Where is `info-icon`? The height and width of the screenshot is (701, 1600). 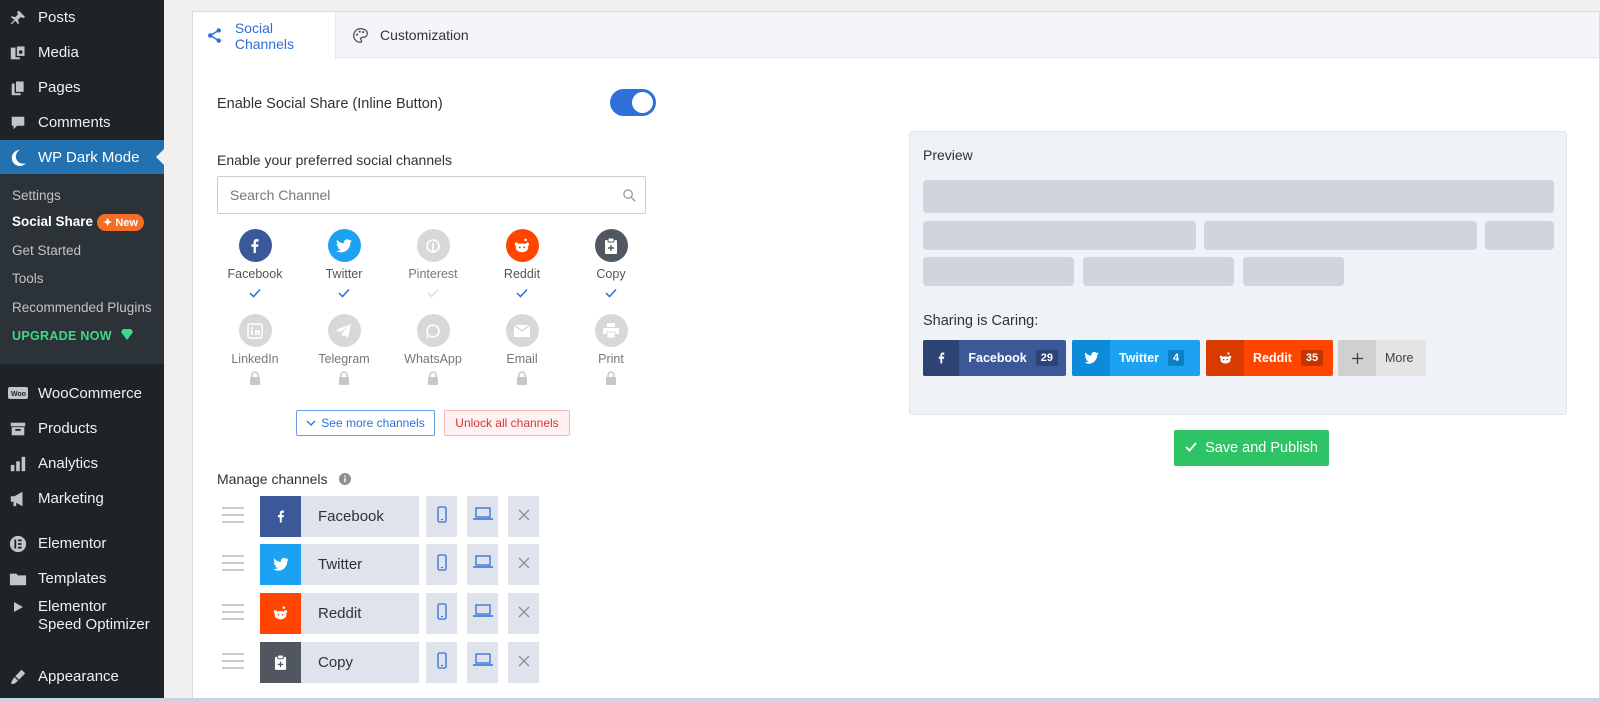
info-icon is located at coordinates (345, 480).